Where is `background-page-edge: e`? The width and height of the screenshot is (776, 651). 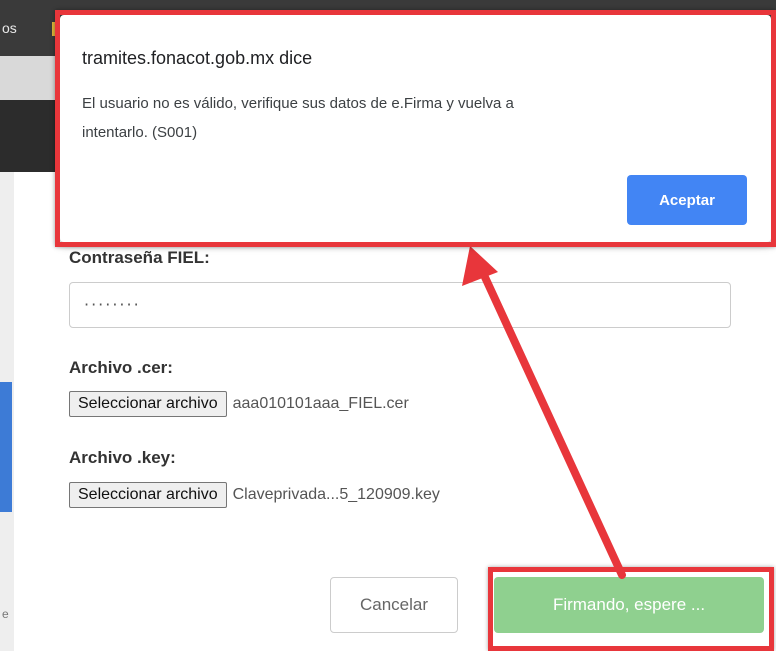
background-page-edge: e is located at coordinates (7, 411).